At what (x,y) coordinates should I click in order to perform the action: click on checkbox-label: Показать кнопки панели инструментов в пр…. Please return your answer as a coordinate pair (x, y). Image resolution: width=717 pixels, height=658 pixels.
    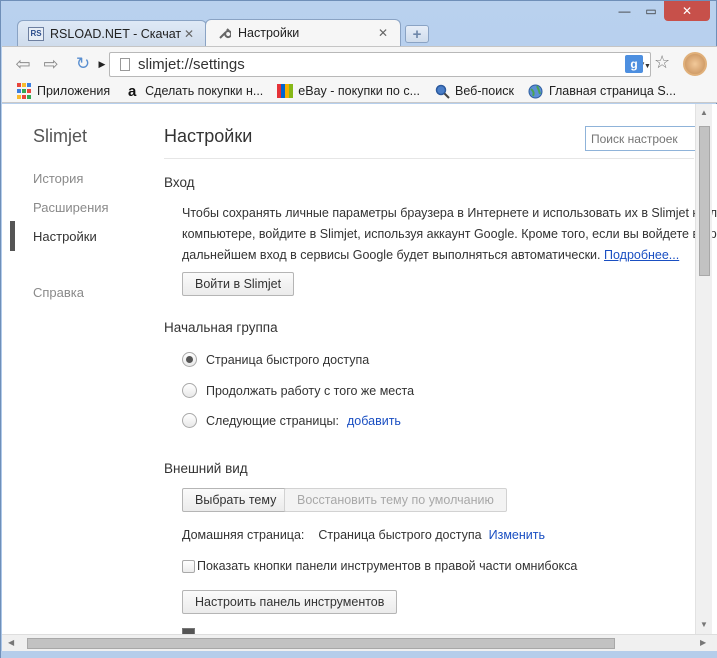
    Looking at the image, I should click on (387, 566).